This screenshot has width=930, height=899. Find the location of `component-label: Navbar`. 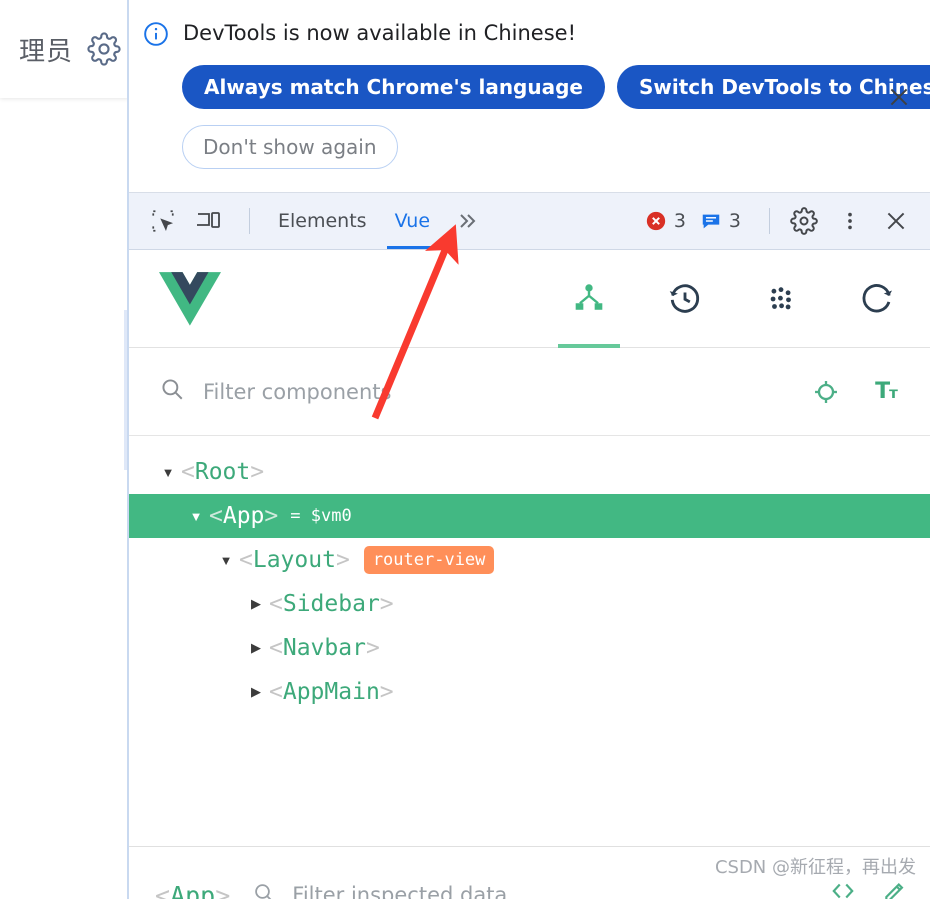

component-label: Navbar is located at coordinates (324, 648).